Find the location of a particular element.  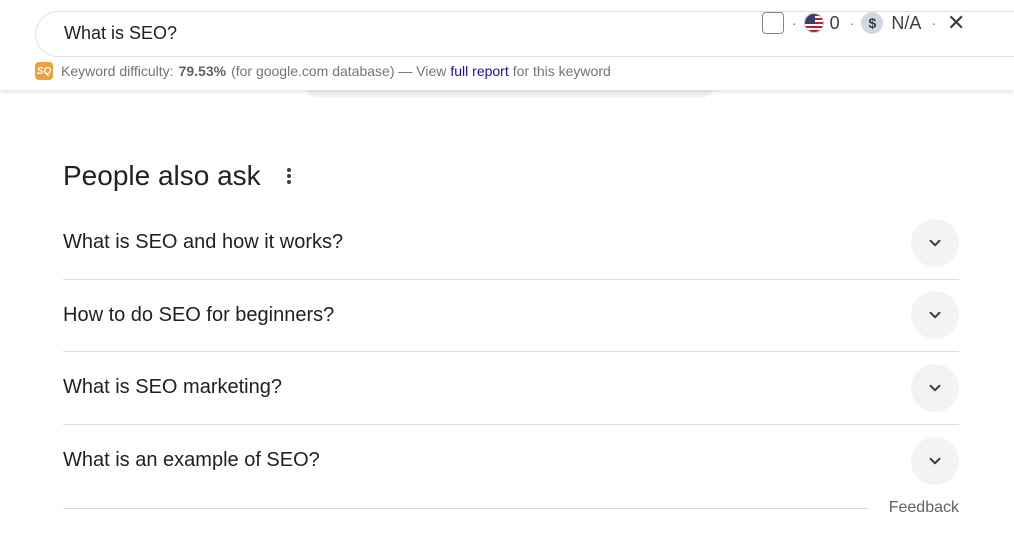

search-volume-value: 0 is located at coordinates (834, 22).